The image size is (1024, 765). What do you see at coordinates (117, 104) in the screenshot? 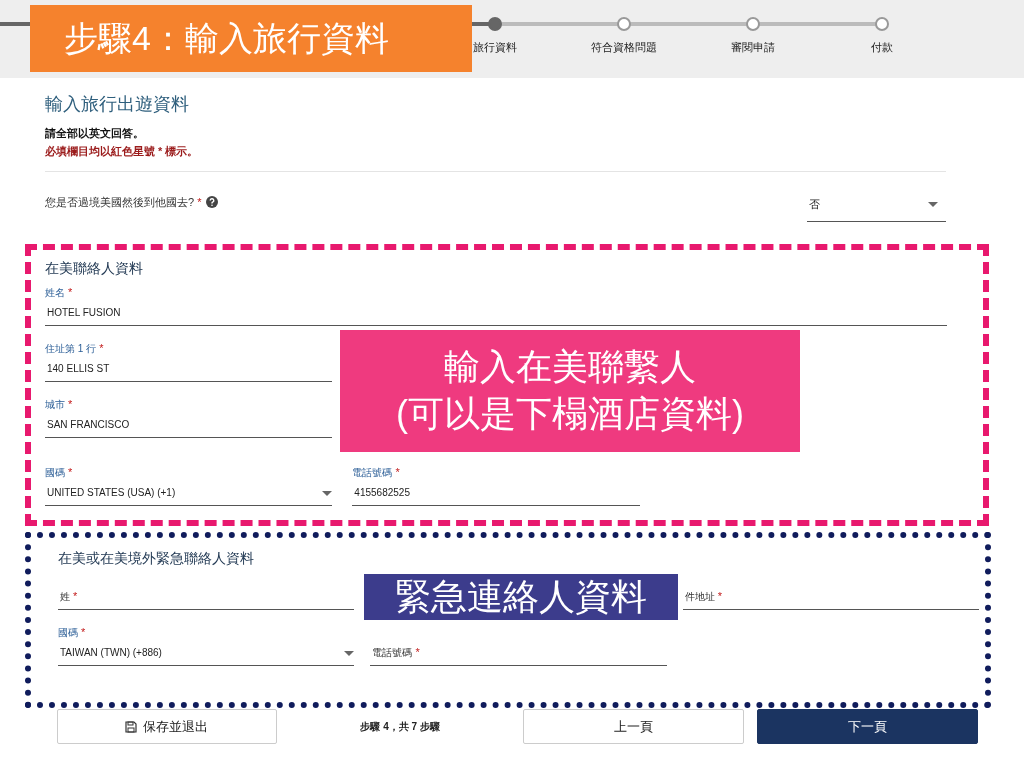
I see `page-title: 輸入旅行出遊資料` at bounding box center [117, 104].